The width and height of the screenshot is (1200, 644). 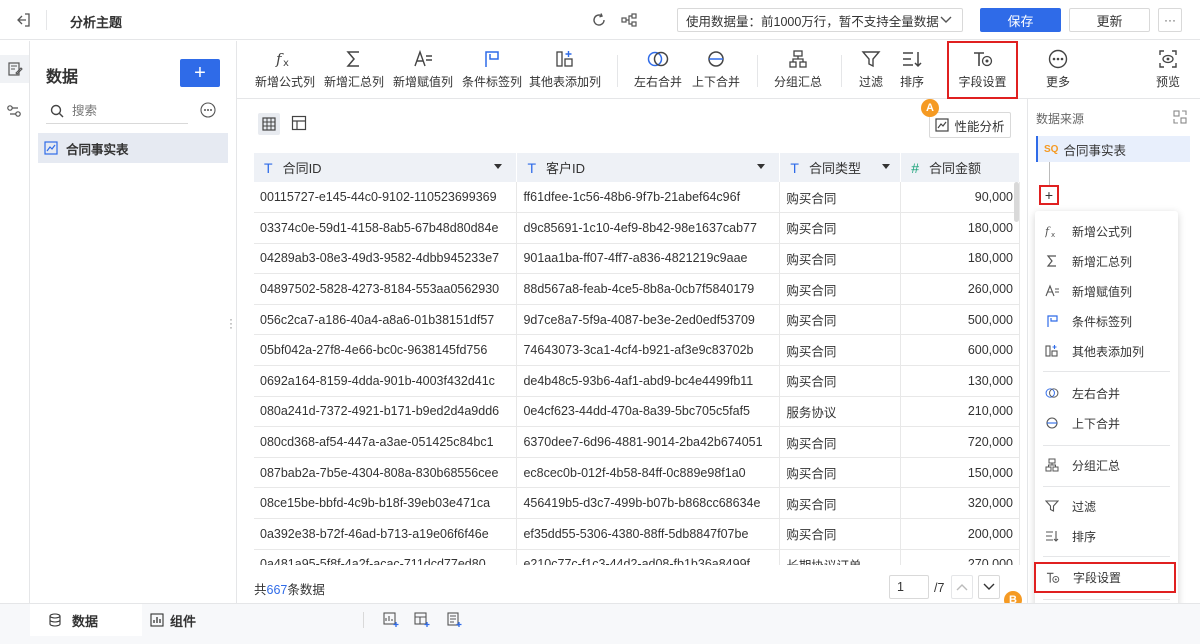 What do you see at coordinates (24, 20) in the screenshot?
I see `exit-icon` at bounding box center [24, 20].